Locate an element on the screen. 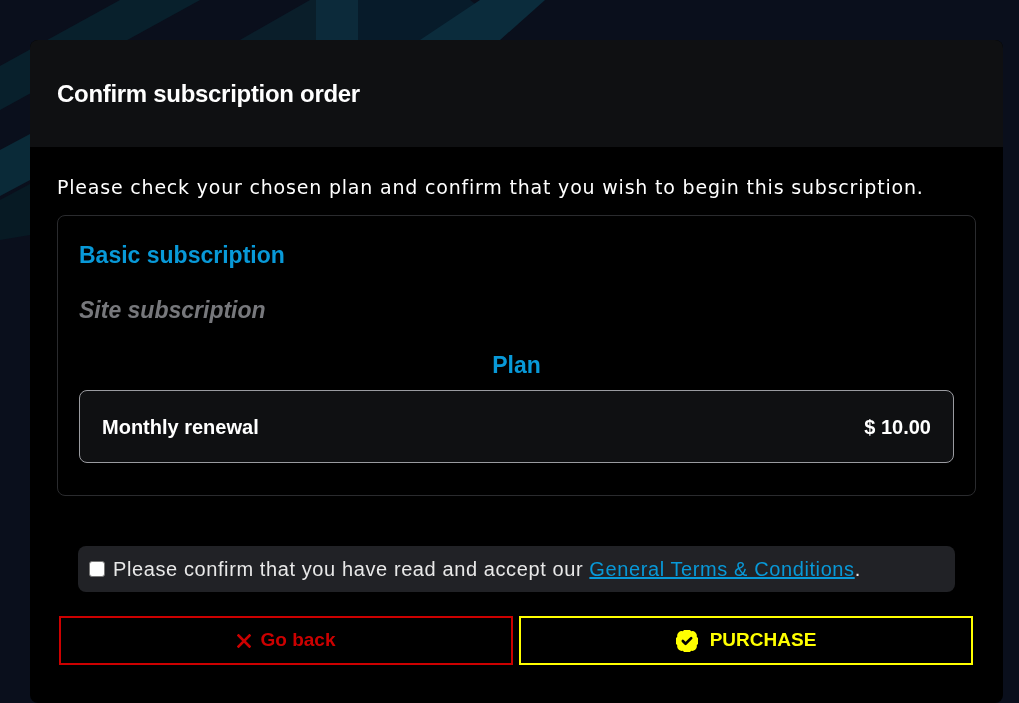 The height and width of the screenshot is (703, 1019). product-type: Site subscription is located at coordinates (173, 310).